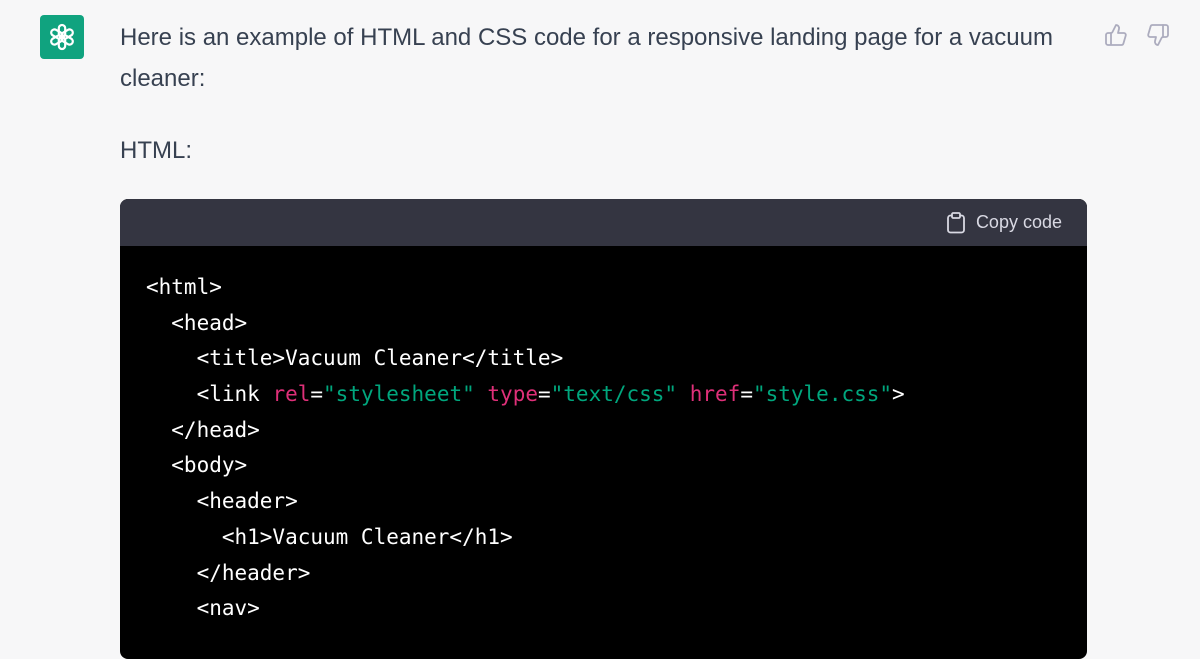 The height and width of the screenshot is (659, 1200). I want to click on thumbs-up-button, so click(1116, 35).